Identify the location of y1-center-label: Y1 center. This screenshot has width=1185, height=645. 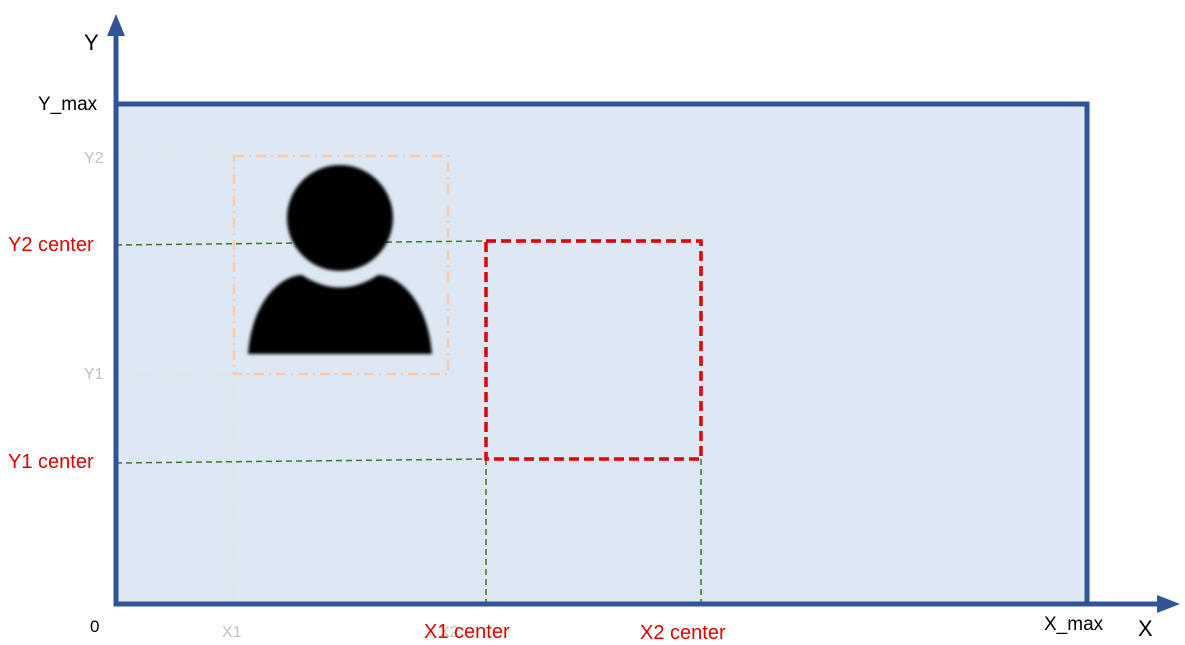
(51, 462).